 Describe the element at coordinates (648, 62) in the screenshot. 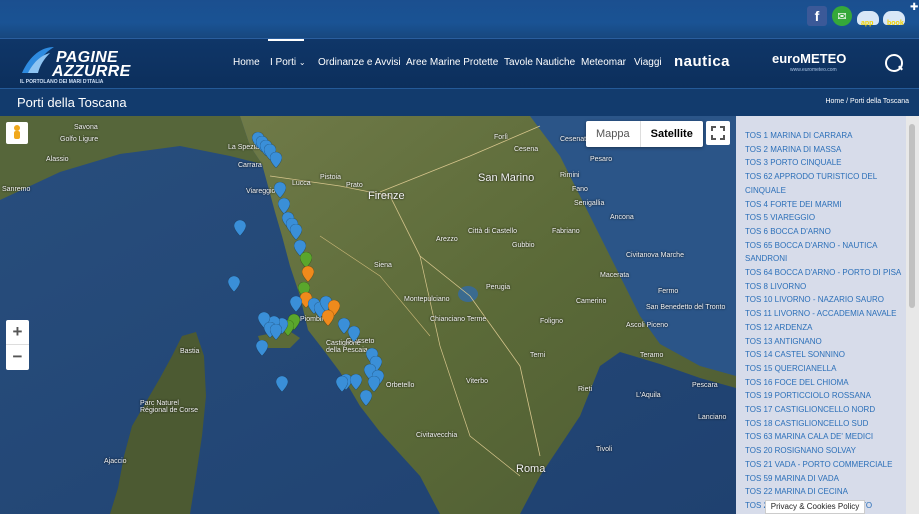

I see `nav-viaggi: Viaggi` at that location.